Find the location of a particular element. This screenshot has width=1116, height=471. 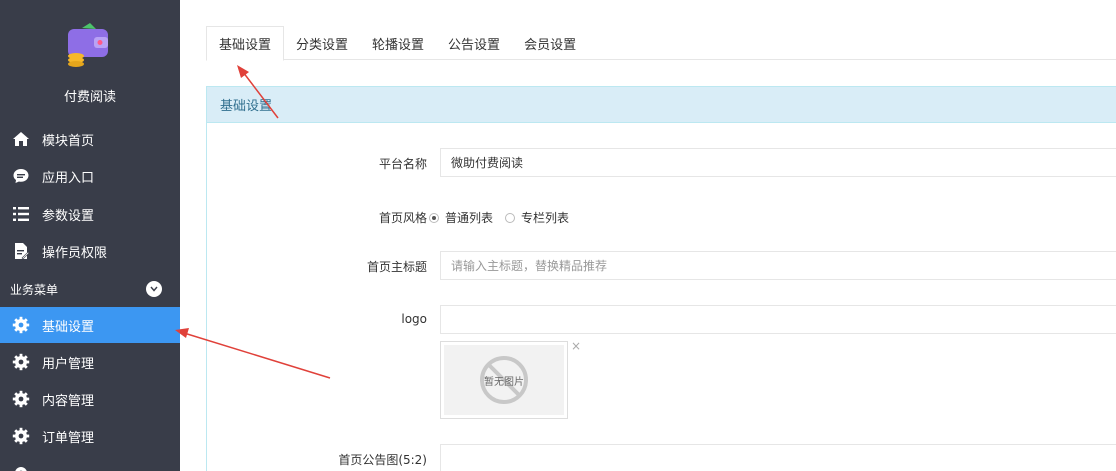

app-title: 付费阅读 is located at coordinates (89, 97).